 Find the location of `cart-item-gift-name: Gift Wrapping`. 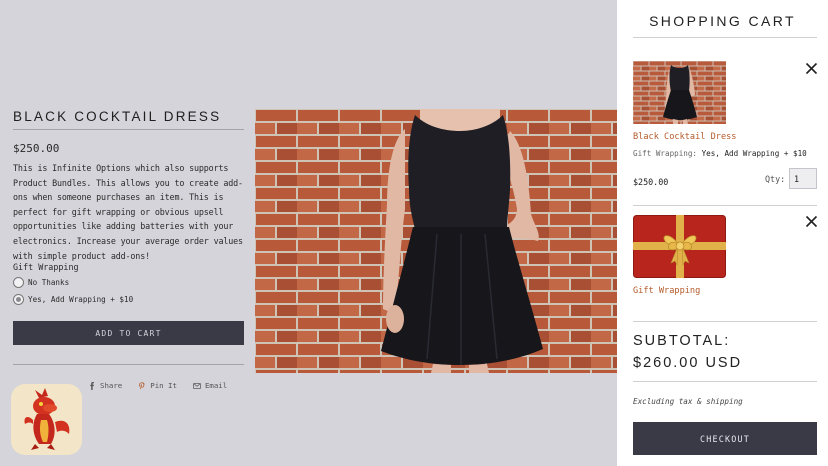

cart-item-gift-name: Gift Wrapping is located at coordinates (666, 291).